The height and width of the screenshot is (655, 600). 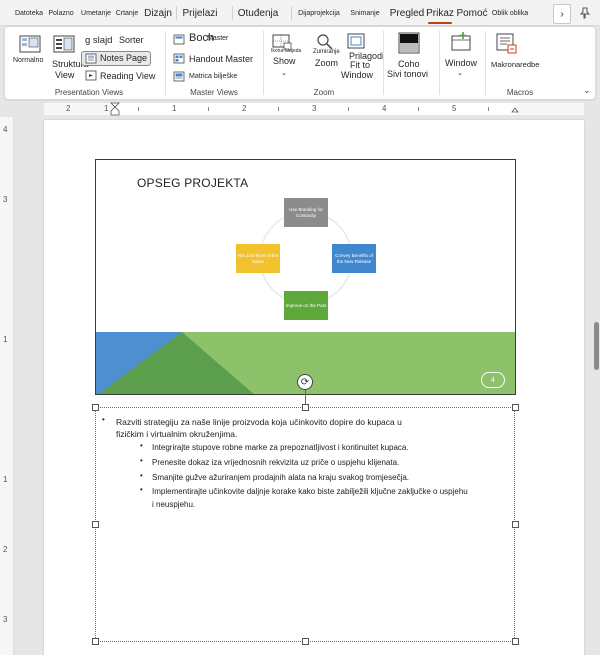 I want to click on slide-master-label: Master, so click(x=218, y=38).